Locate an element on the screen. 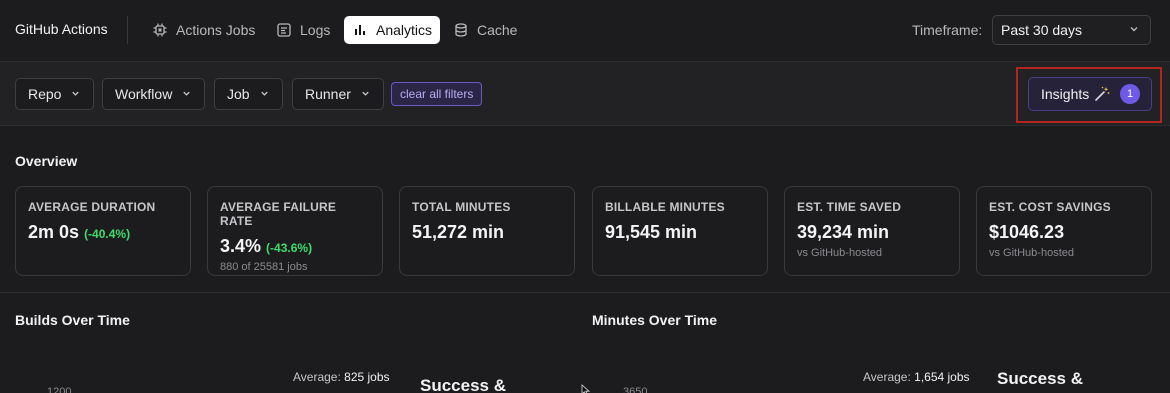 The image size is (1170, 393). minutes-chart-title: Minutes Over Time is located at coordinates (655, 320).